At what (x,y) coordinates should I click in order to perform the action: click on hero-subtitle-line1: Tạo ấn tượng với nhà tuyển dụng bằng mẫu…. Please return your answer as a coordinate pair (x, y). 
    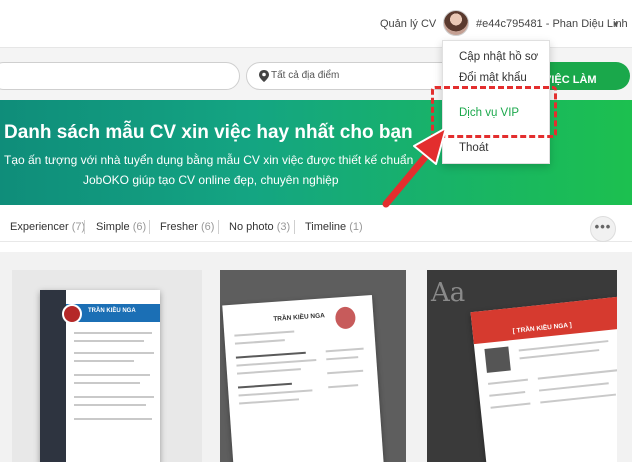
    Looking at the image, I should click on (209, 160).